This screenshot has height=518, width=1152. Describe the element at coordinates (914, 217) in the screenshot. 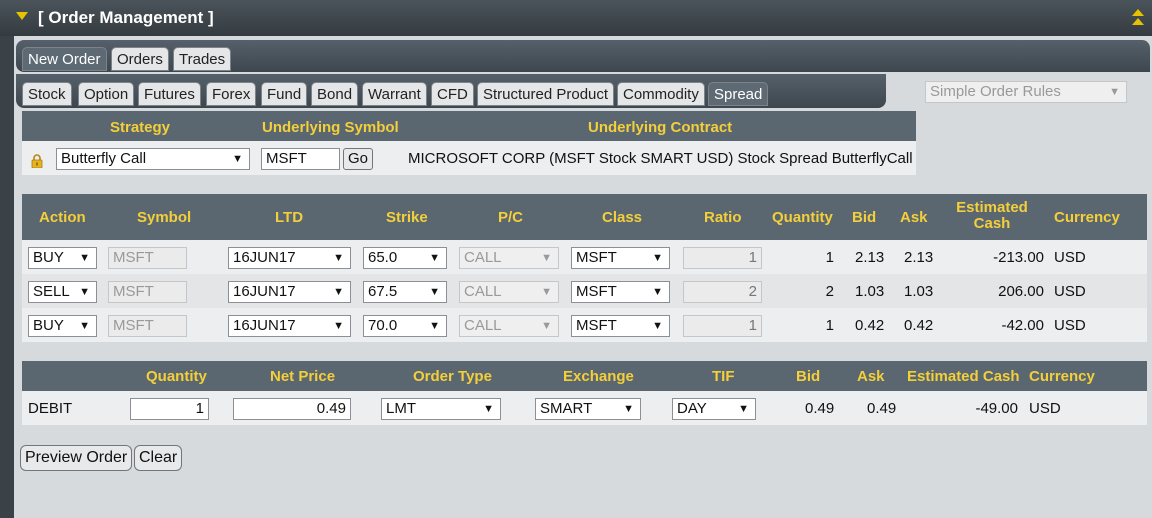

I see `col-ask: Ask` at that location.